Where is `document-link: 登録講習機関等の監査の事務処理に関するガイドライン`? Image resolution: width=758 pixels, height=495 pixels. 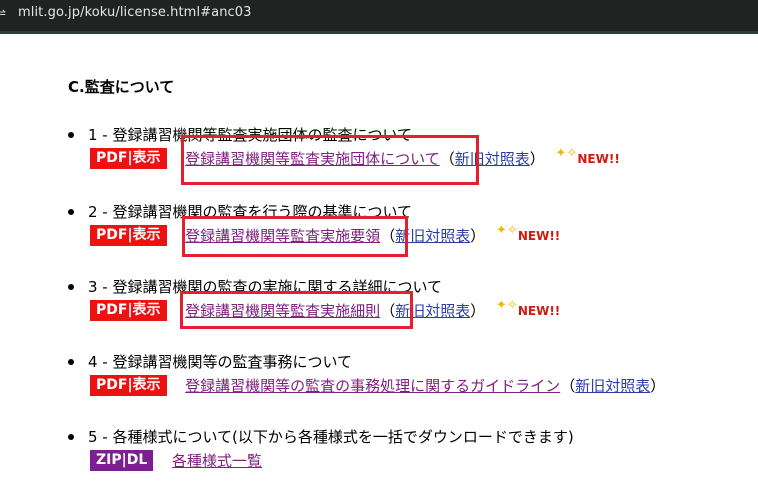
document-link: 登録講習機関等の監査の事務処理に関するガイドライン is located at coordinates (372, 386).